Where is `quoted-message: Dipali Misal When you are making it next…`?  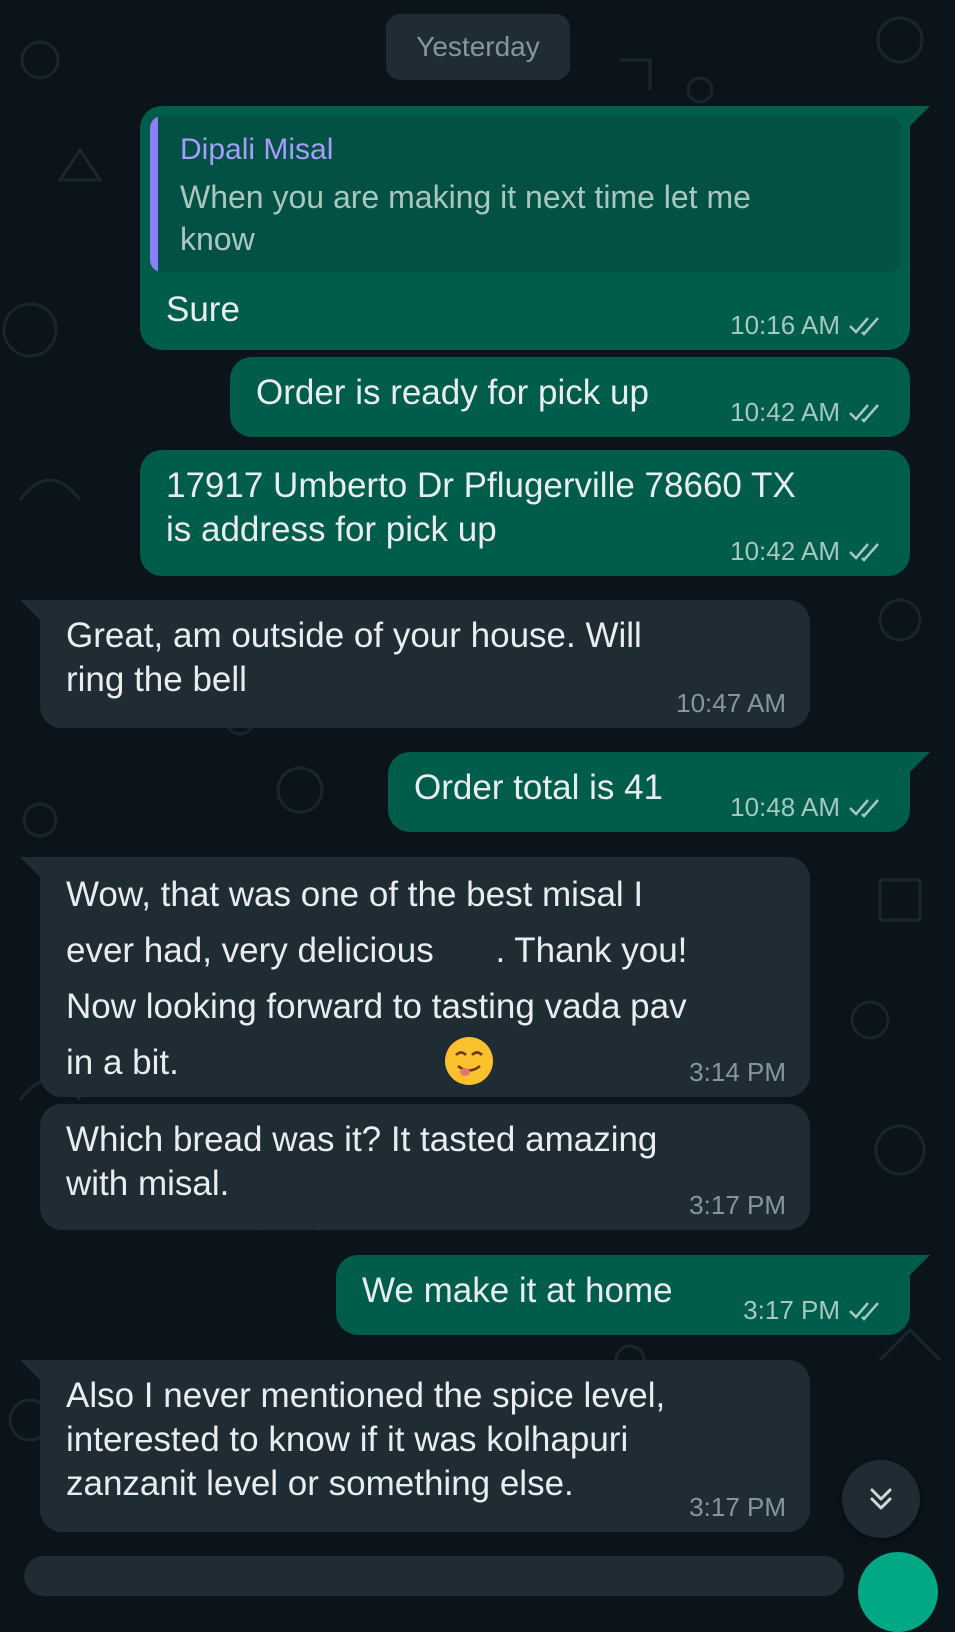
quoted-message: Dipali Misal When you are making it next… is located at coordinates (525, 194).